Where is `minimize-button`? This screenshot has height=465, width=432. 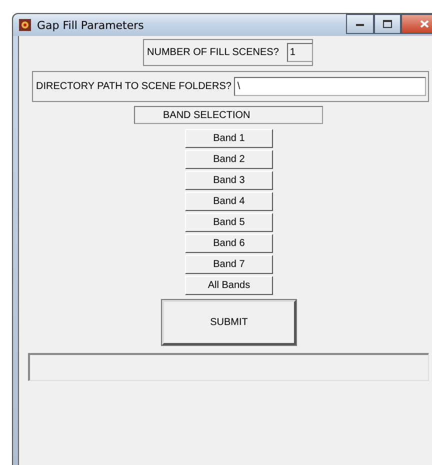 minimize-button is located at coordinates (360, 24).